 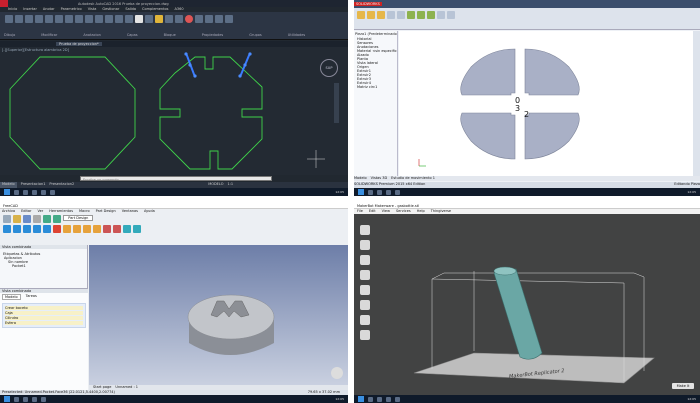 I want to click on menu-item: Editar, so click(x=26, y=211).